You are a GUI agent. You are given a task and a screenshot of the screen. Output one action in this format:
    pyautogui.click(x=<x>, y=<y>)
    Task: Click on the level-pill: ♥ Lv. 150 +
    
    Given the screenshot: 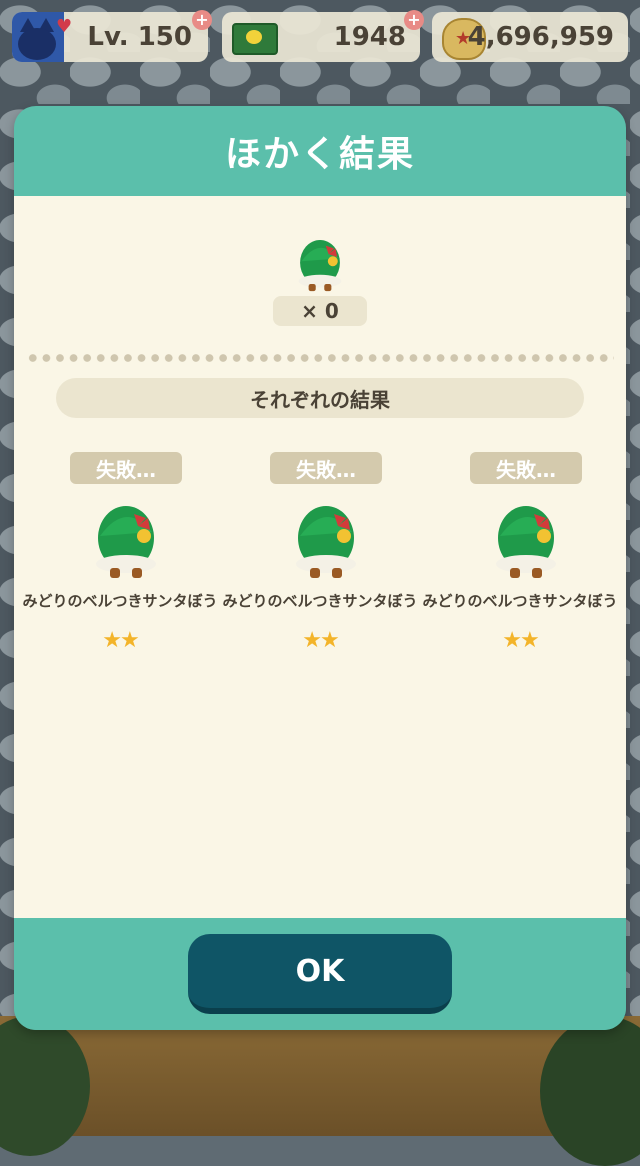 What is the action you would take?
    pyautogui.click(x=112, y=36)
    